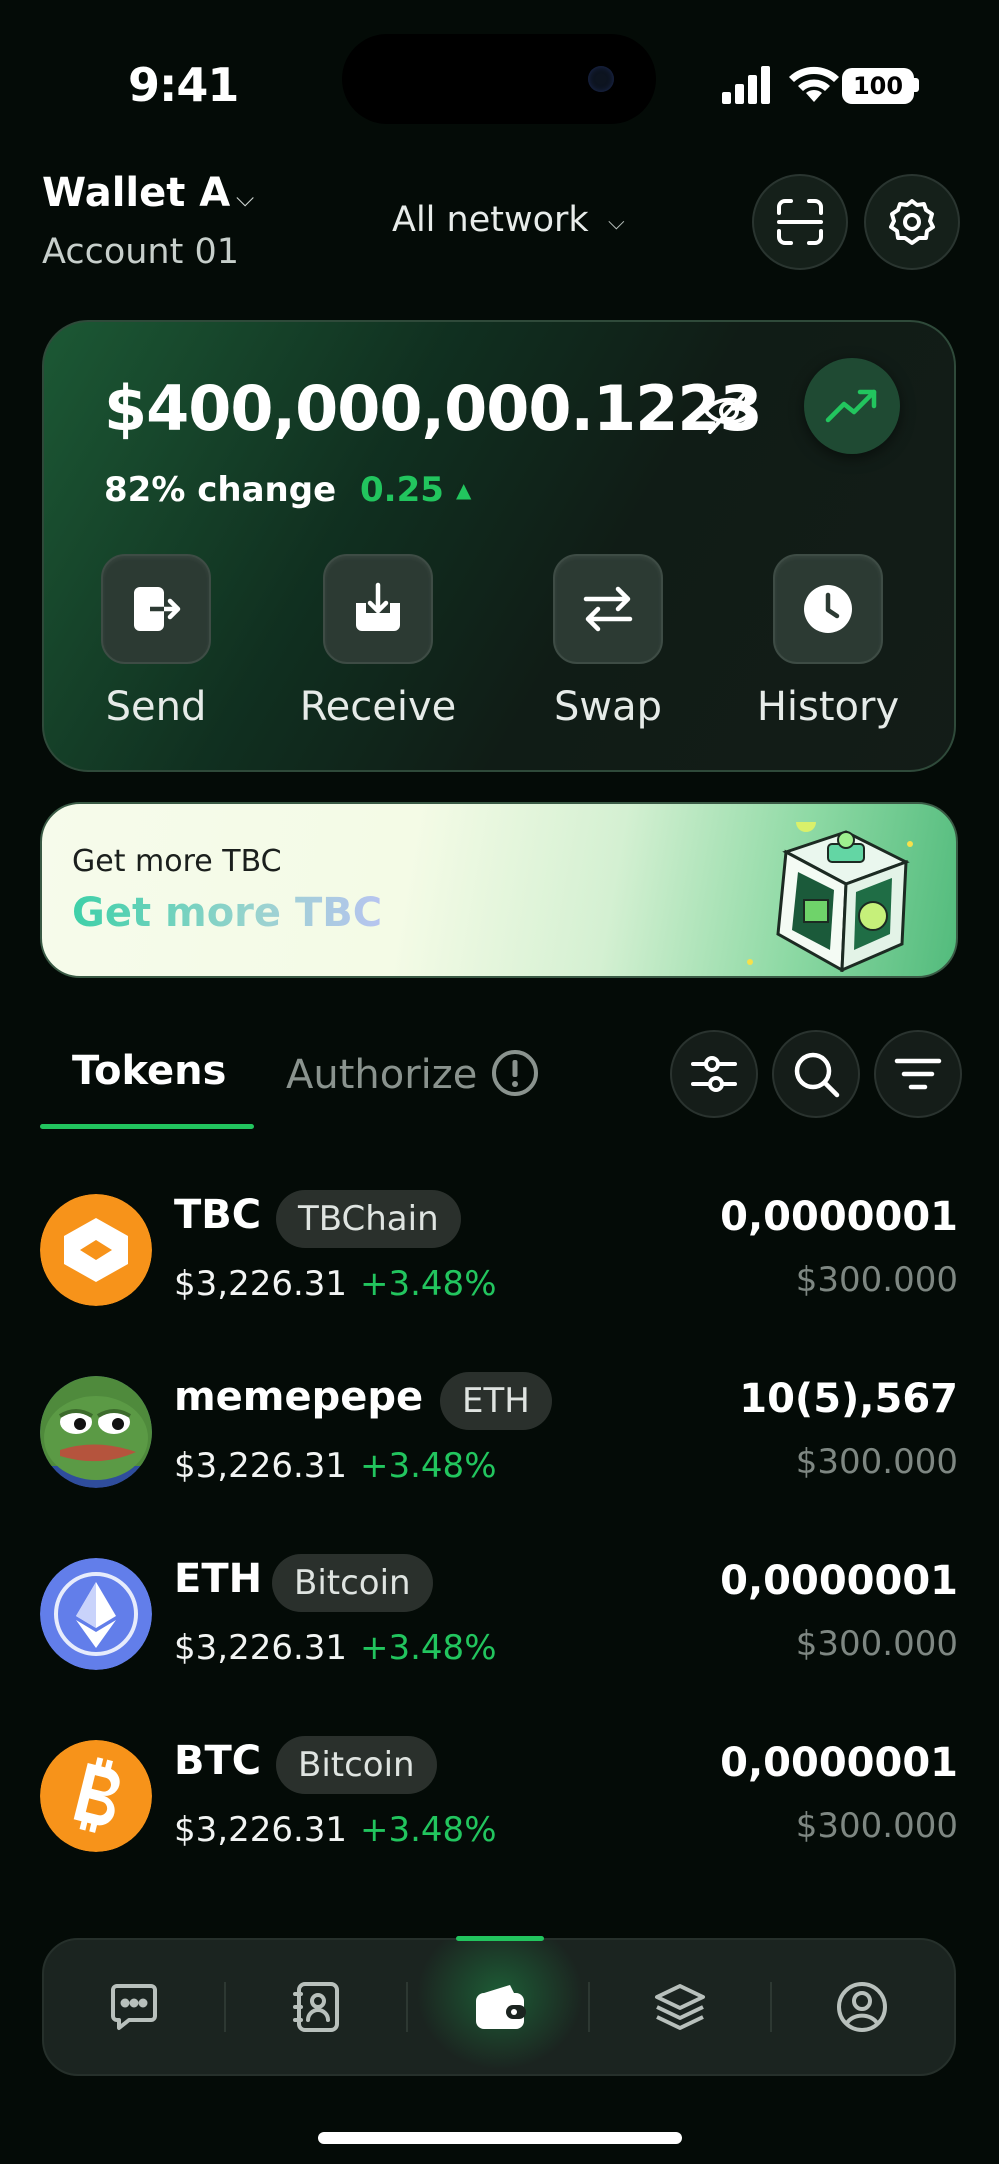  What do you see at coordinates (499, 890) in the screenshot?
I see `promo-banner: Get more TBC Get more TBC` at bounding box center [499, 890].